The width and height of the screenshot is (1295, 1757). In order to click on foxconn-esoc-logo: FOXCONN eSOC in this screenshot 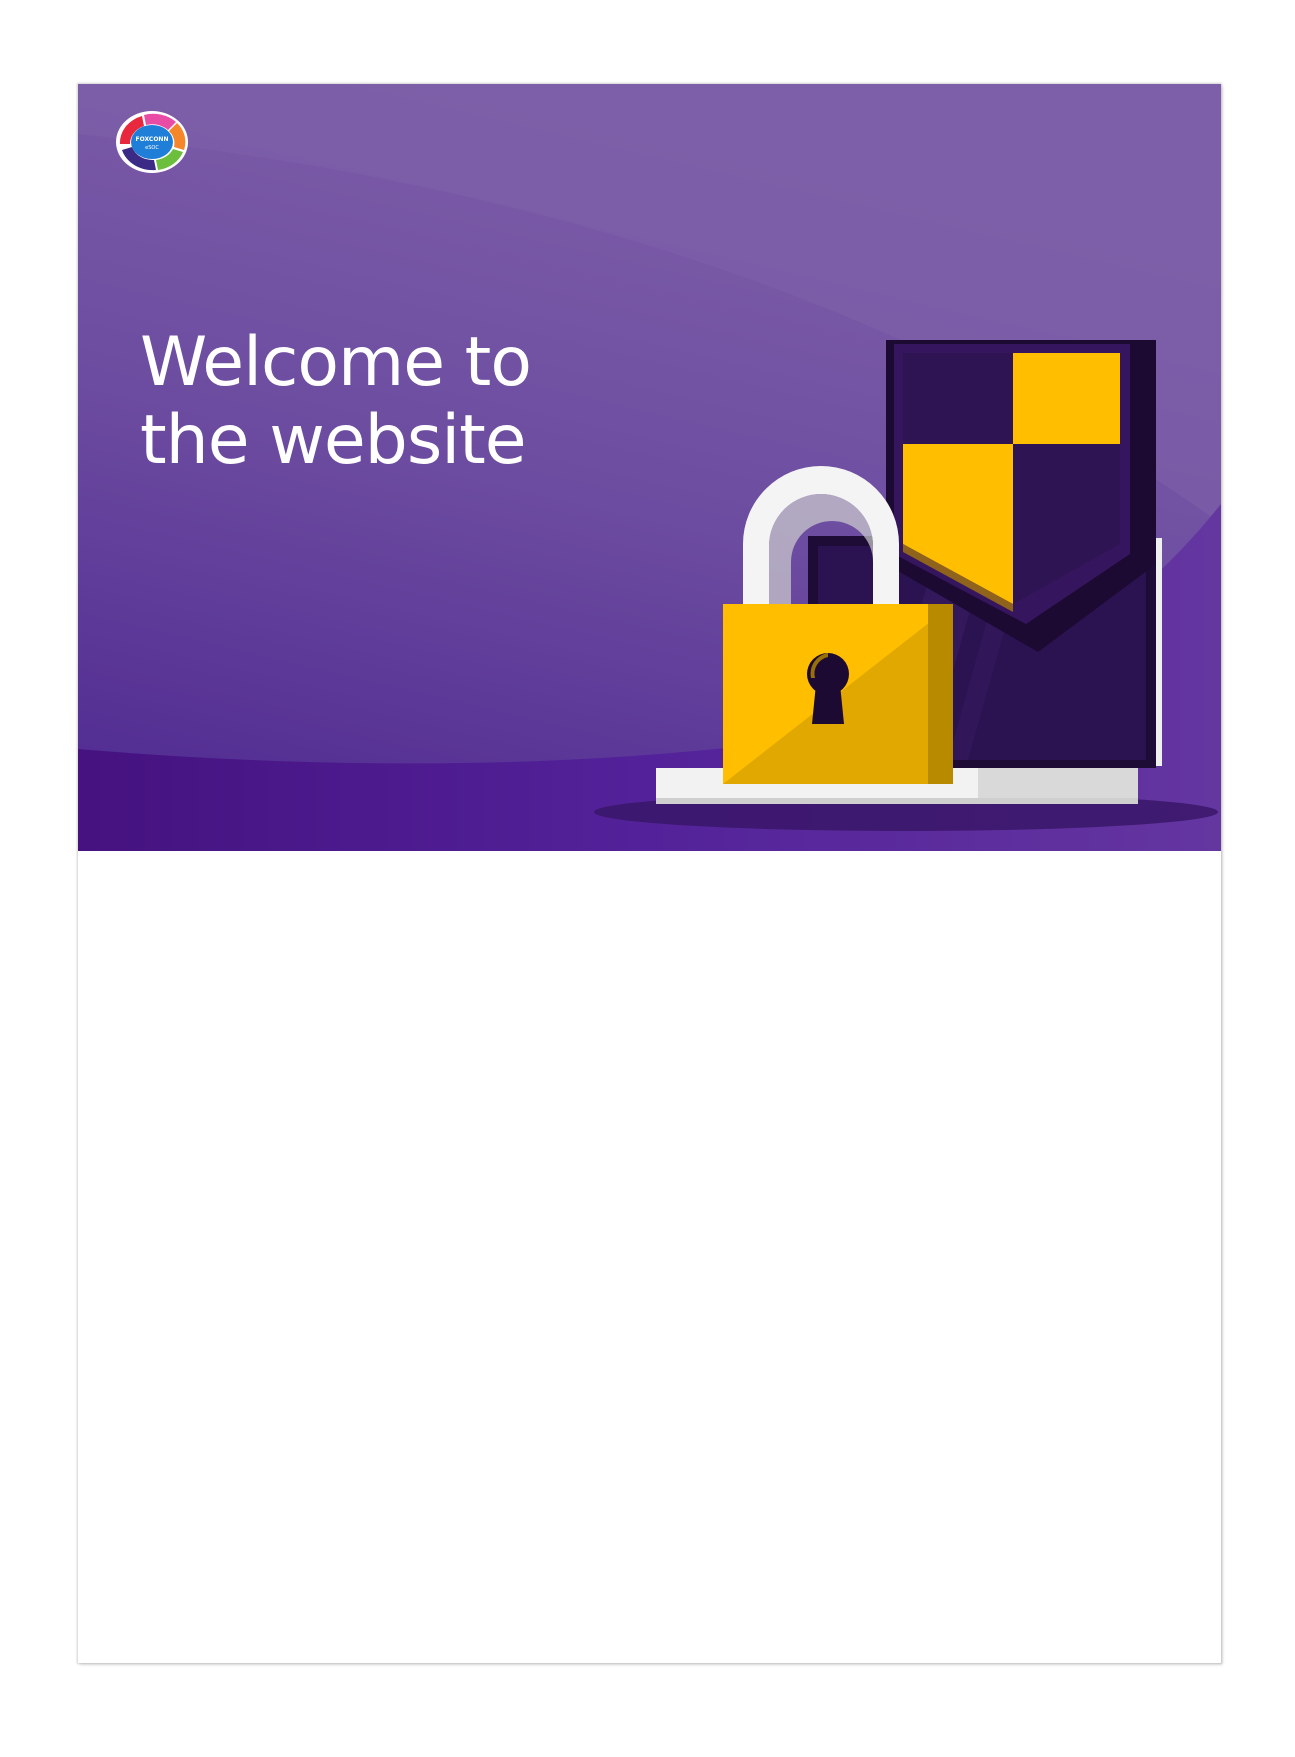, I will do `click(152, 142)`.